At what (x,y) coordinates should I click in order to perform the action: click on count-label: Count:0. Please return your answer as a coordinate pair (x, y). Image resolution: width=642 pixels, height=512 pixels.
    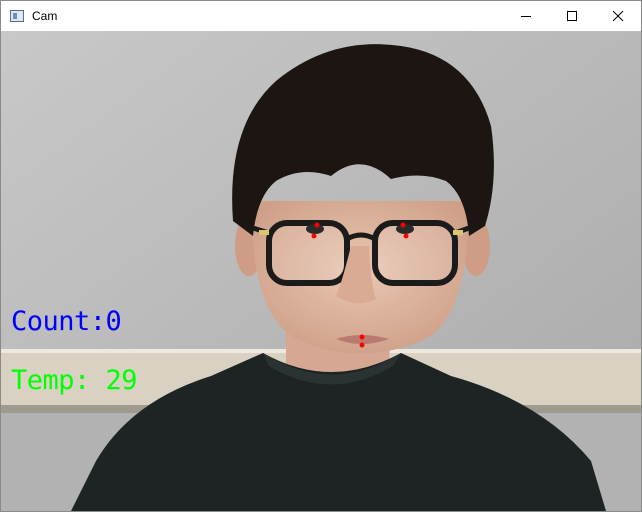
    Looking at the image, I should click on (66, 321).